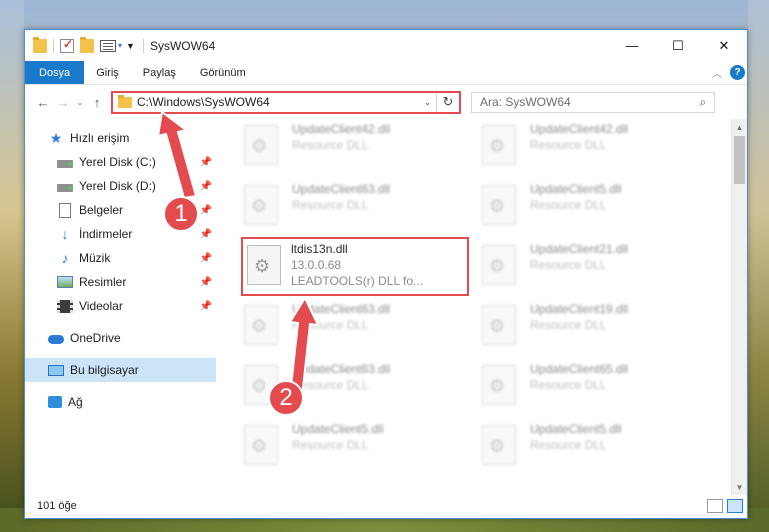 This screenshot has height=532, width=769. I want to click on nav-label: Yerel Disk (D:), so click(117, 186).